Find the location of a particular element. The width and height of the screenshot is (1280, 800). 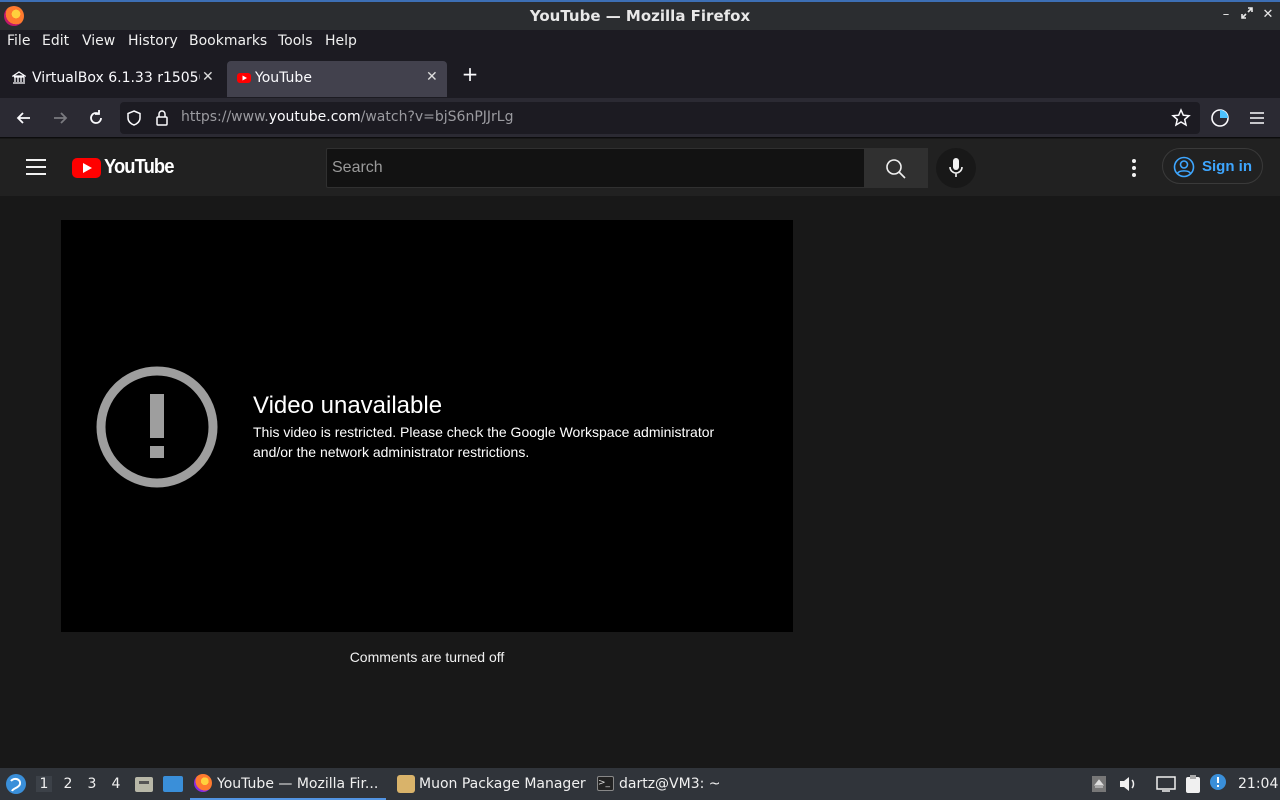

shield-icon is located at coordinates (134, 118).